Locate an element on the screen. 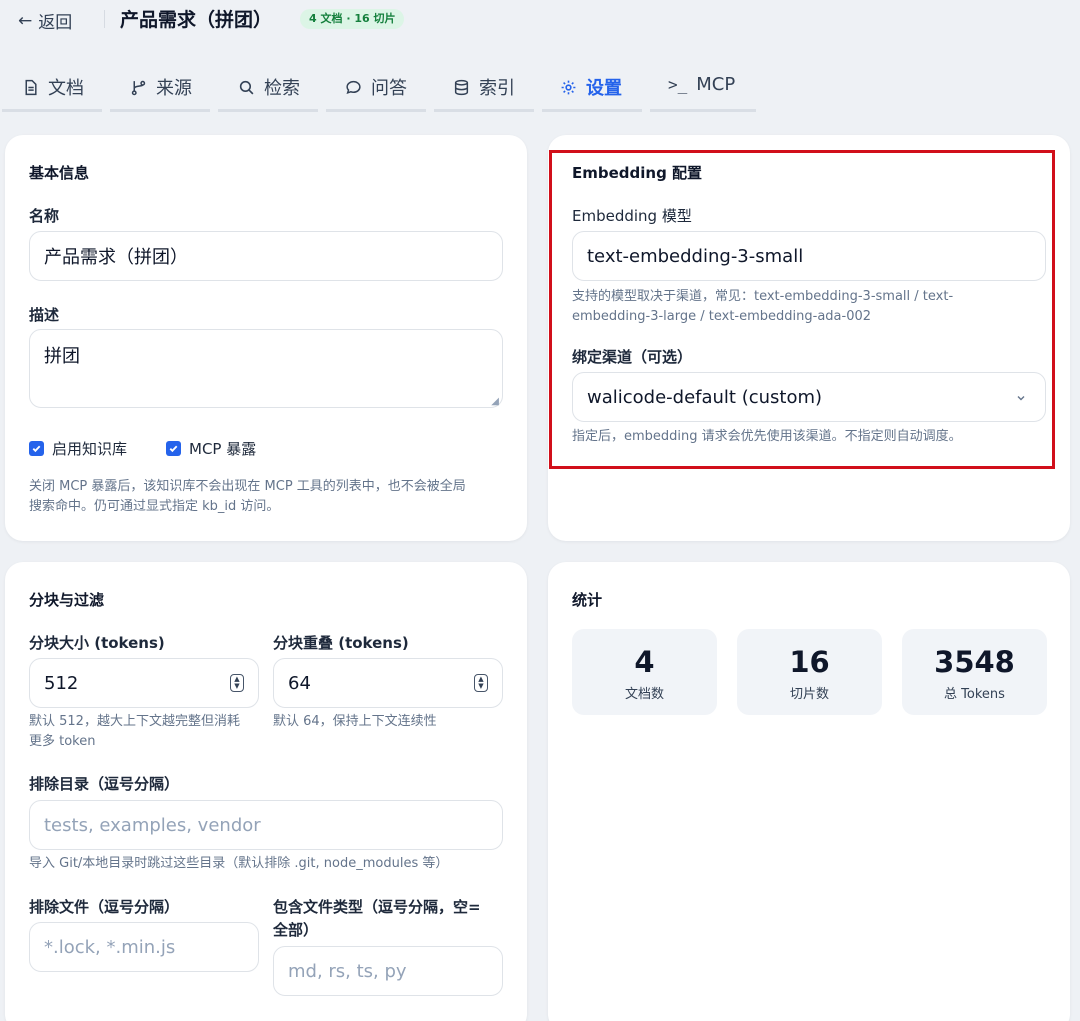 This screenshot has width=1080, height=1021. tab-mcp: >_ MCP is located at coordinates (701, 84).